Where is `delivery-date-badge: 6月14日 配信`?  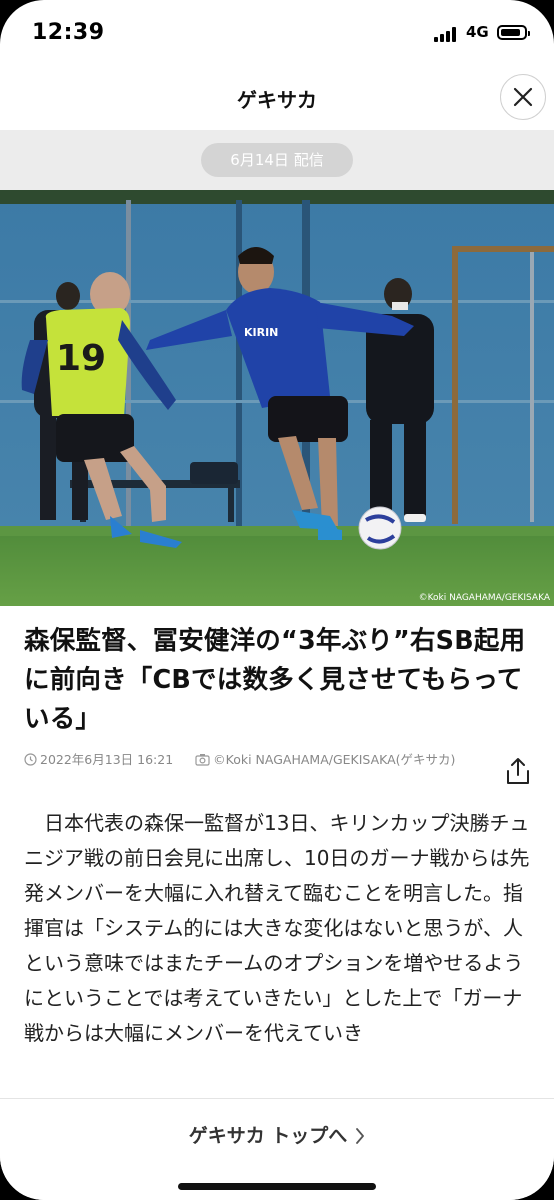
delivery-date-badge: 6月14日 配信 is located at coordinates (277, 160).